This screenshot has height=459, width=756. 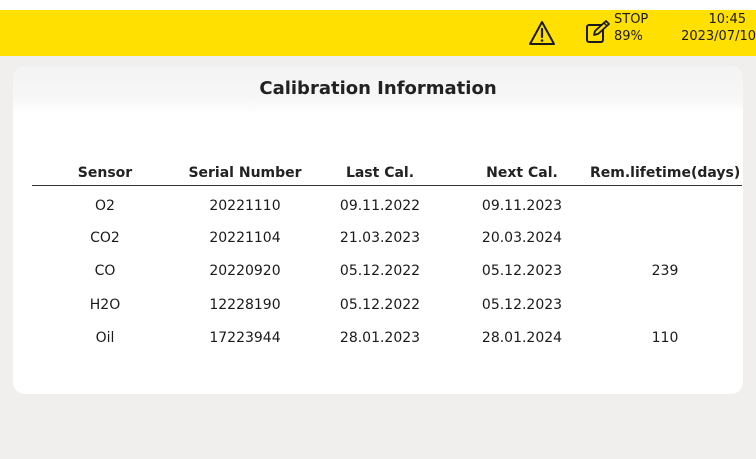 What do you see at coordinates (542, 33) in the screenshot?
I see `warning-icon` at bounding box center [542, 33].